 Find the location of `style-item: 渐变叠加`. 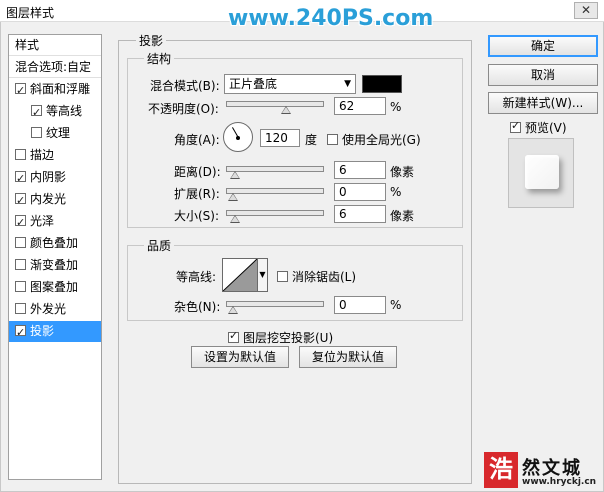

style-item: 渐变叠加 is located at coordinates (55, 265).